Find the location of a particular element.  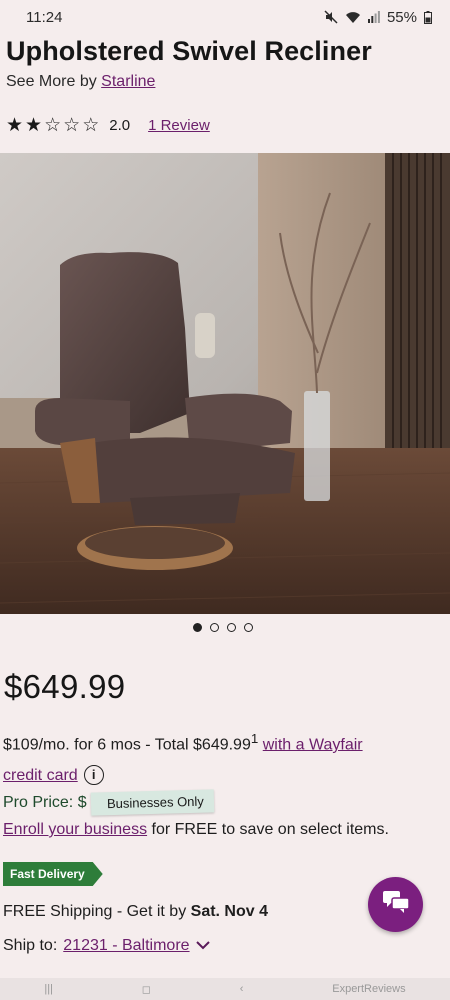

nav-right-text: ExpertReviews is located at coordinates (369, 989).